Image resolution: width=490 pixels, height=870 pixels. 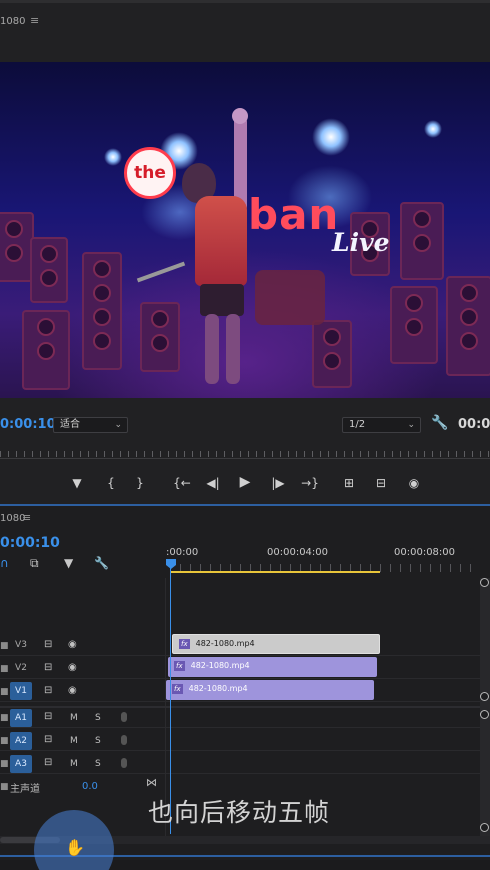 I want to click on export-frame-camera-icon: ◉, so click(x=414, y=483).